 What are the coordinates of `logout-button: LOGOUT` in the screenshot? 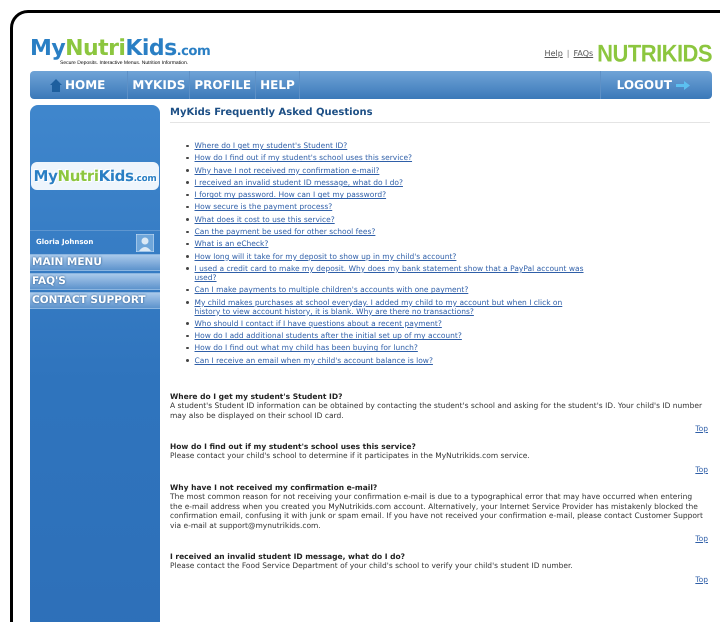 It's located at (656, 85).